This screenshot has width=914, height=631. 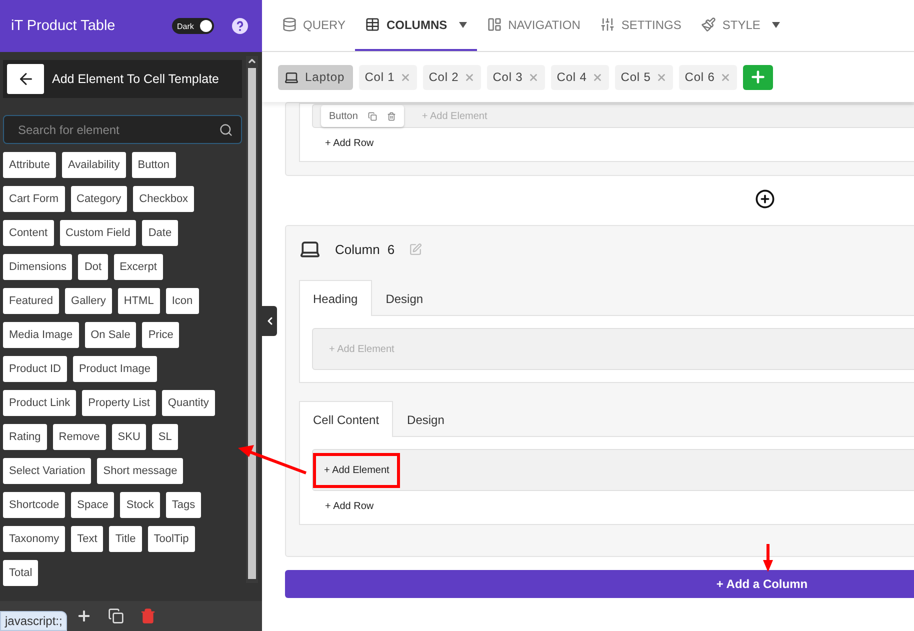 What do you see at coordinates (63, 26) in the screenshot?
I see `app-title: iT Product Table` at bounding box center [63, 26].